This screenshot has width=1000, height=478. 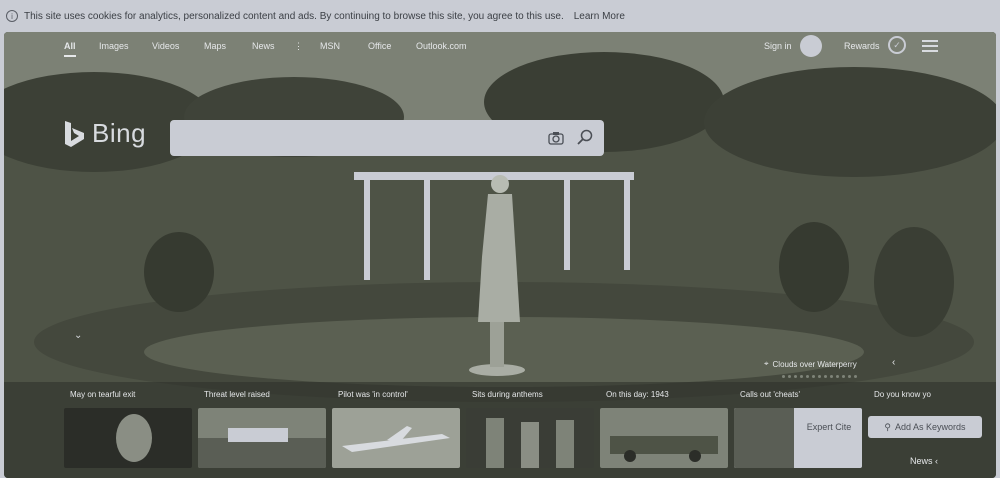 I want to click on menu-icon, so click(x=930, y=46).